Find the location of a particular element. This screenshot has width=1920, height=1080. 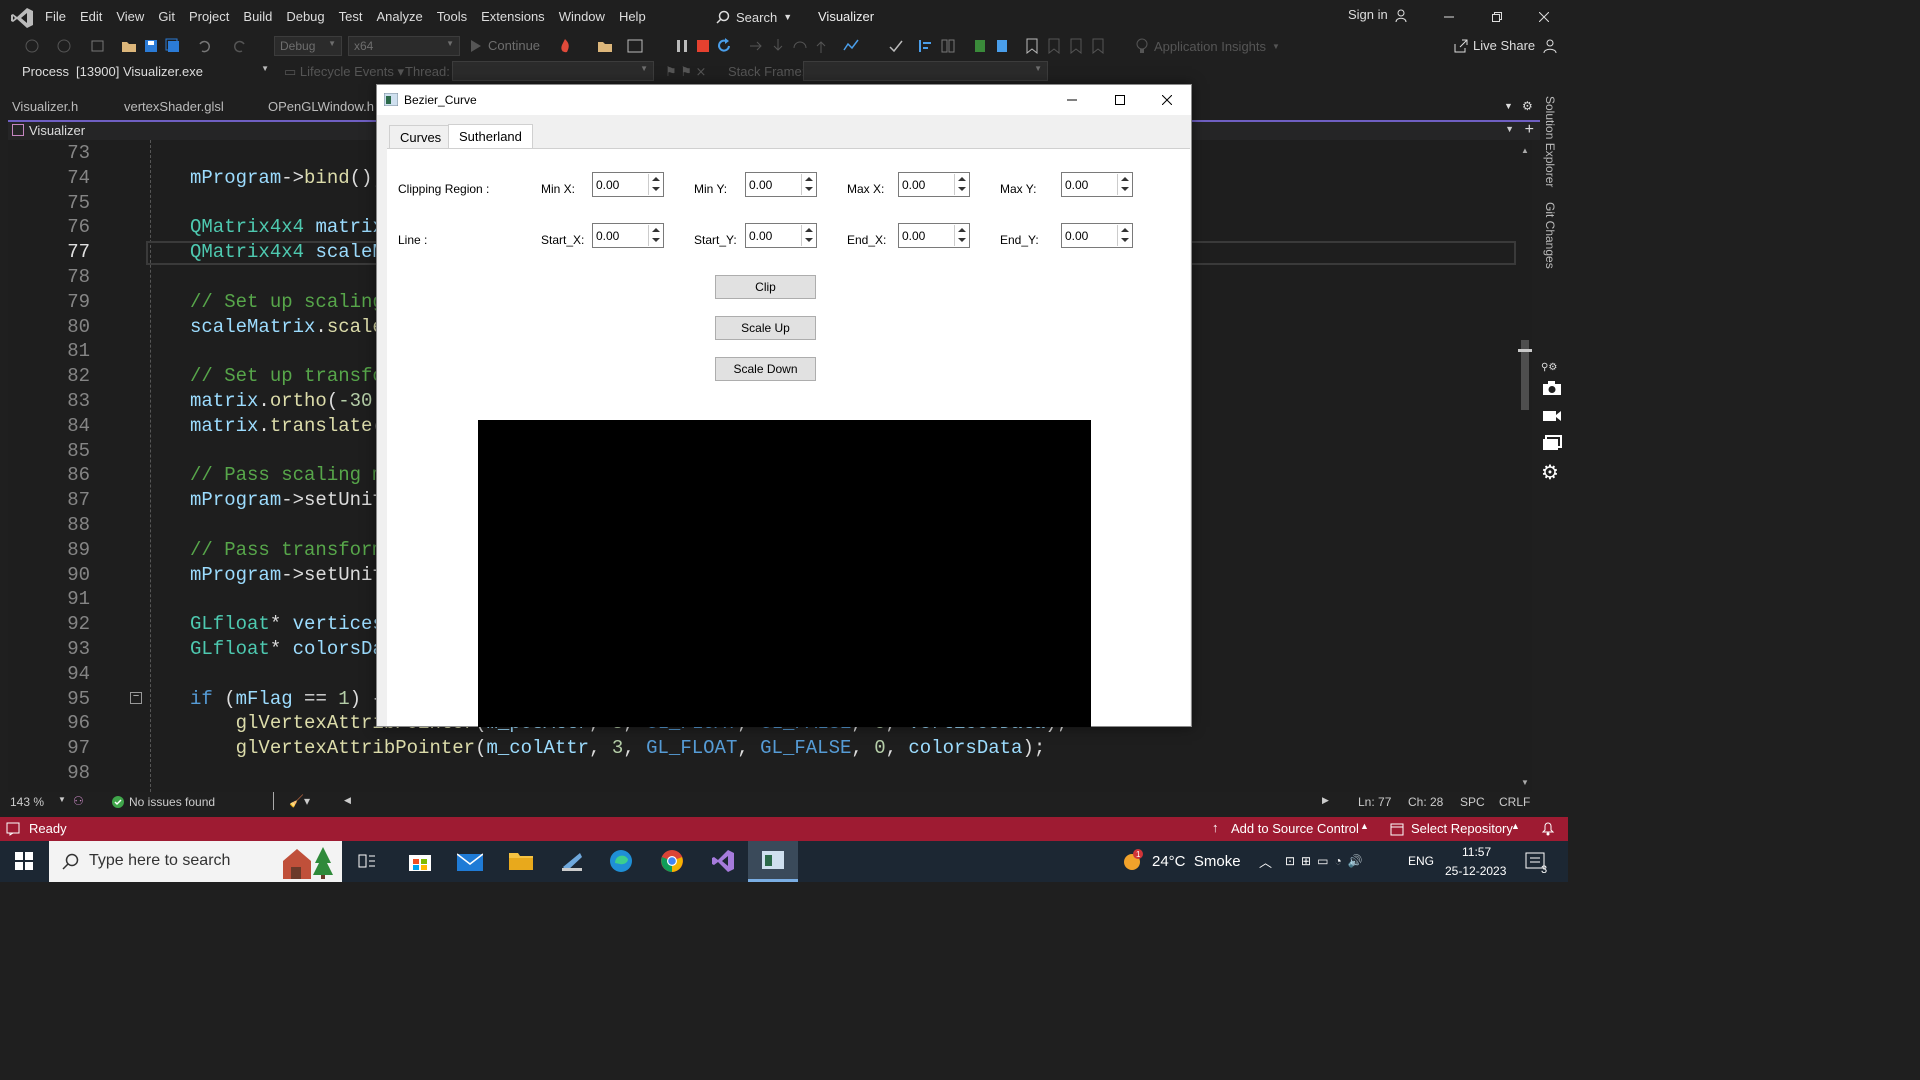

solution-platform-select: x64 ▼ is located at coordinates (404, 46).